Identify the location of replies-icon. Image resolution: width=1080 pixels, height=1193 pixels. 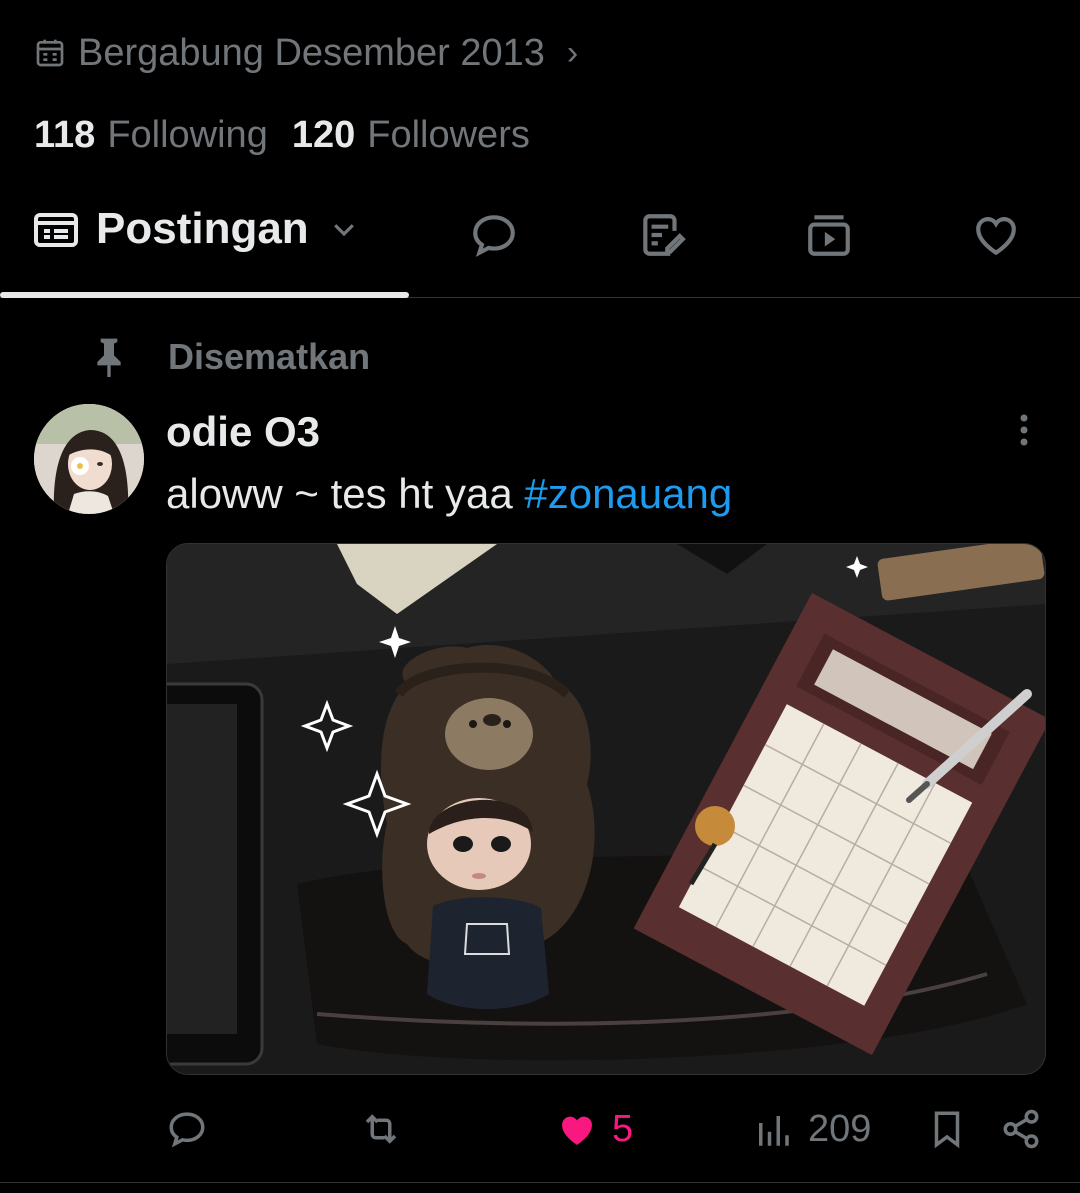
(494, 235).